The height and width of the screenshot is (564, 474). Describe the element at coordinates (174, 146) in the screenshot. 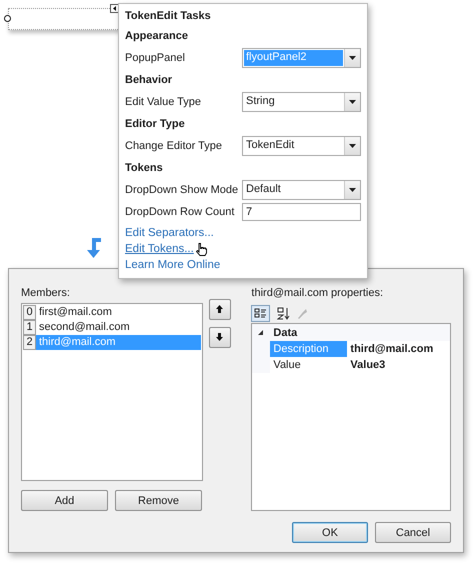

I see `property-label: Change Editor Type` at that location.